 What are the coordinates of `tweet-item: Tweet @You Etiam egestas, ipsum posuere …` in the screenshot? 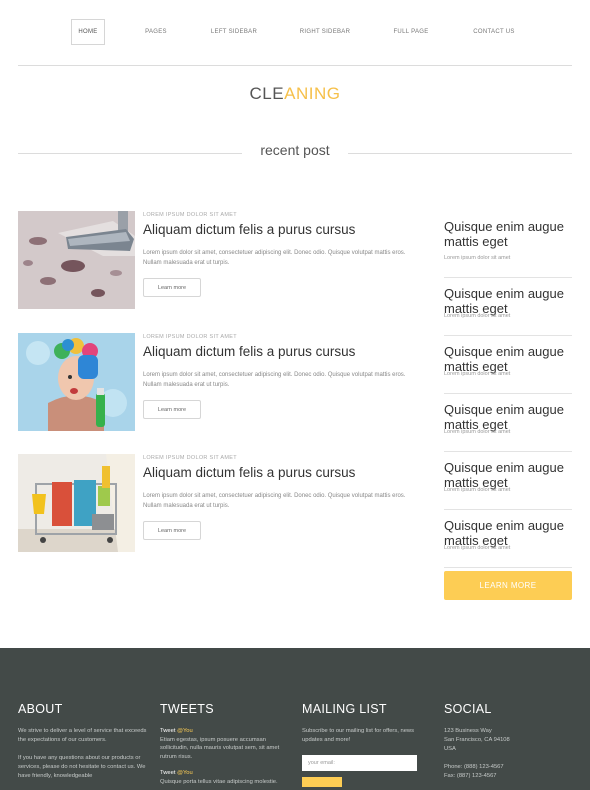 It's located at (225, 744).